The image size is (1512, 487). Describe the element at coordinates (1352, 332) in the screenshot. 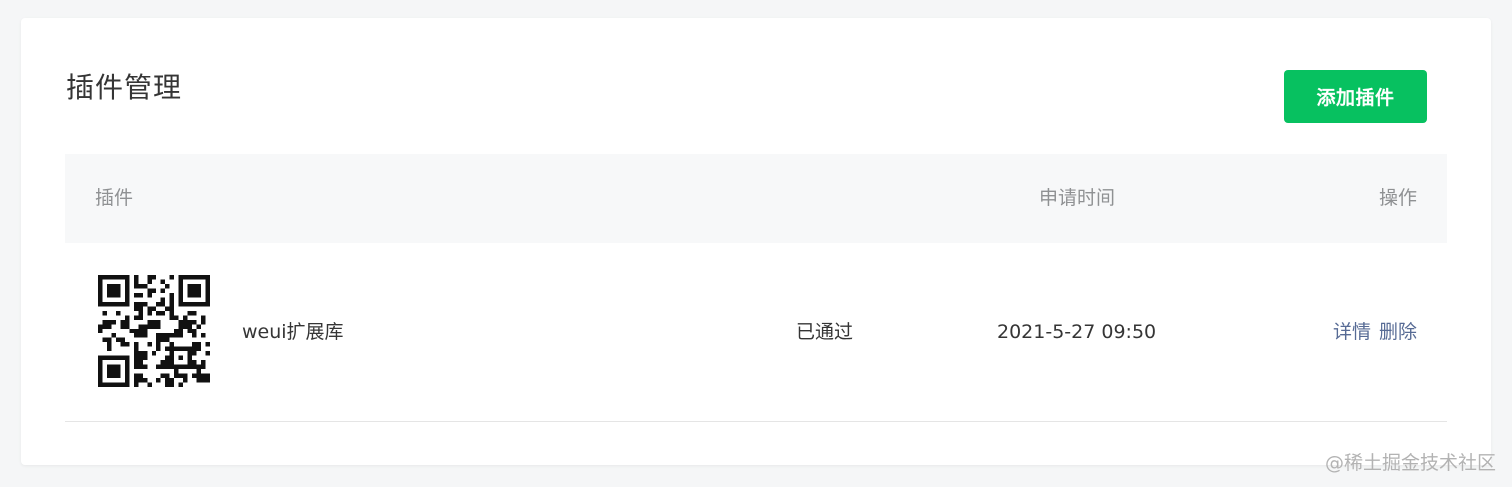

I see `detail-link: 详情` at that location.